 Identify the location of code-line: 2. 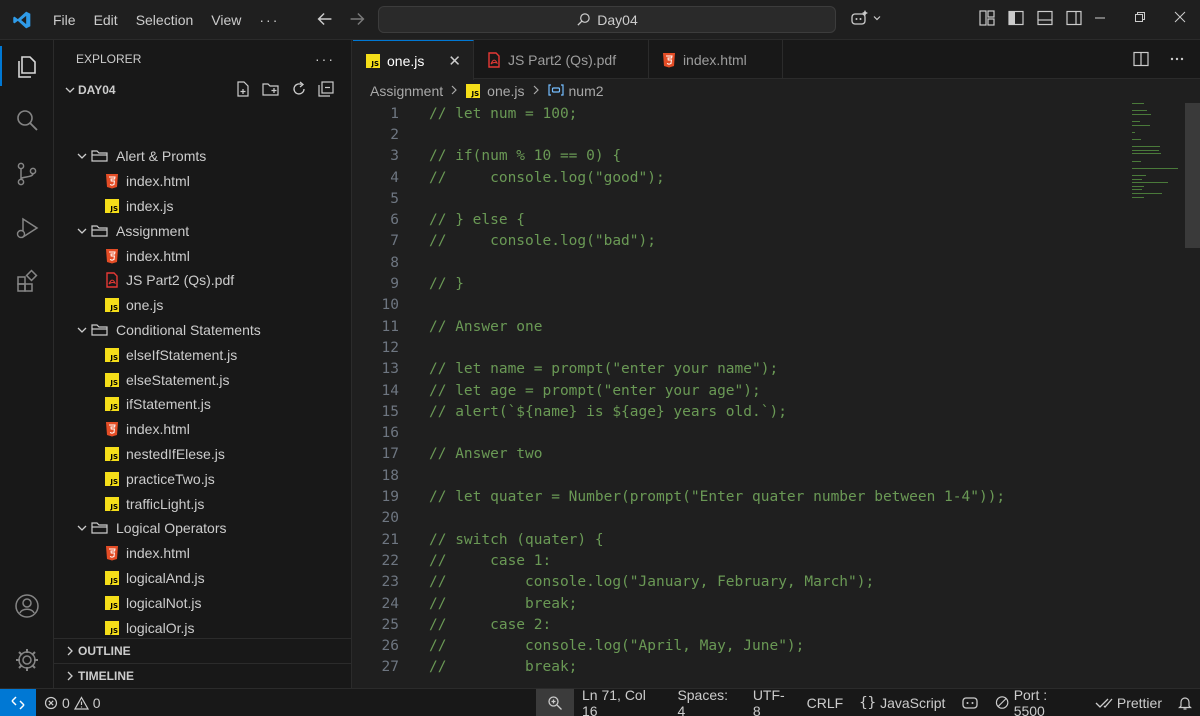
(376, 134).